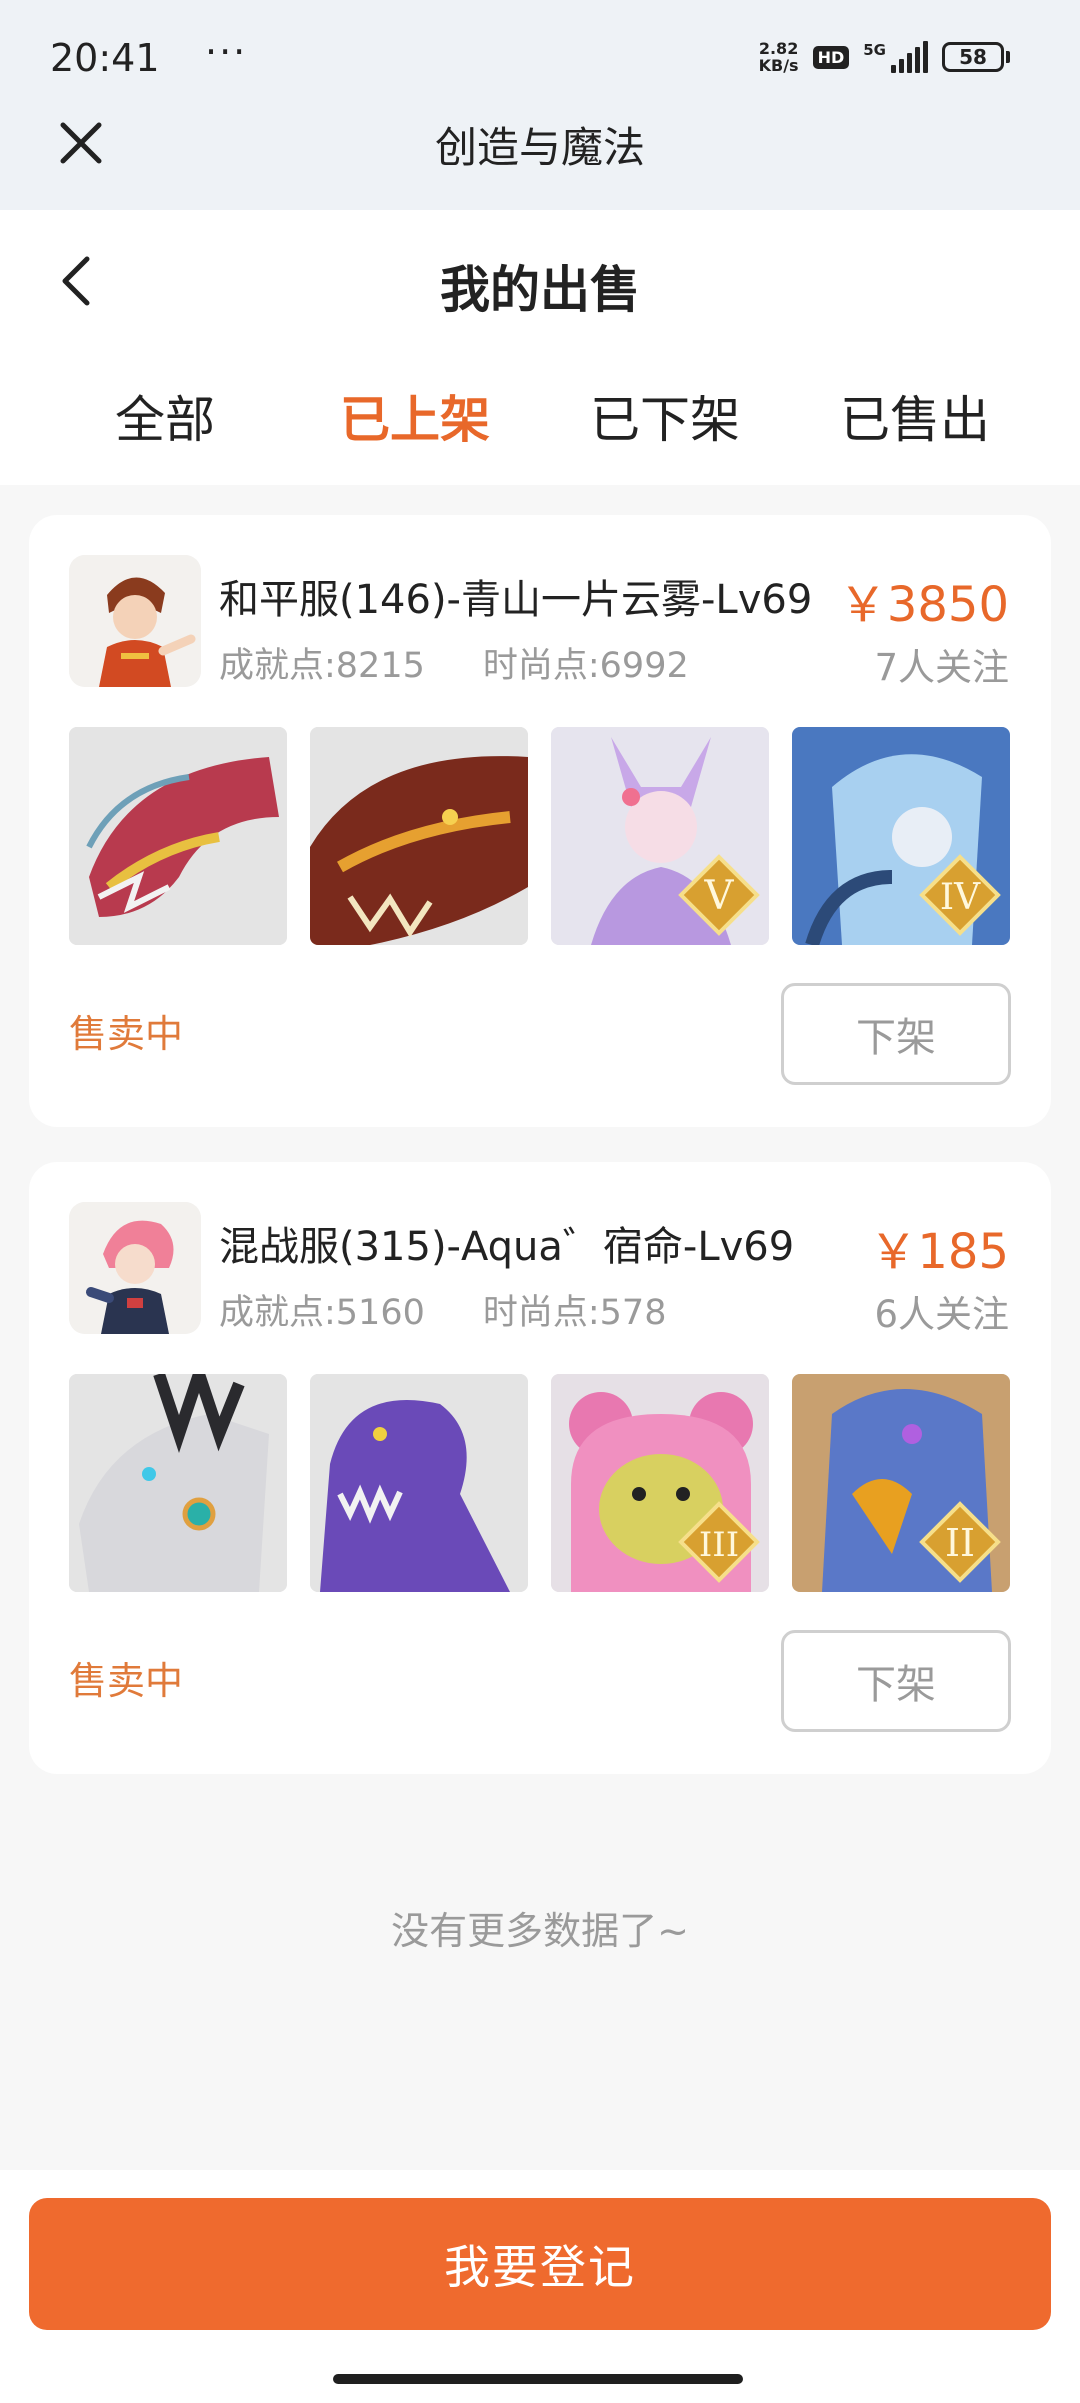  What do you see at coordinates (719, 1545) in the screenshot?
I see `svg-text: III` at bounding box center [719, 1545].